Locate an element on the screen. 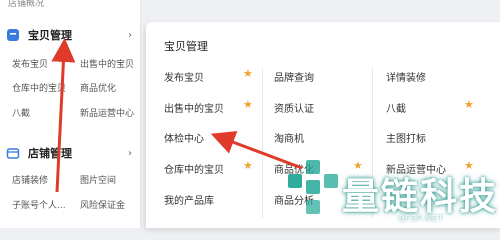 The height and width of the screenshot is (240, 500). watermark-text: 量链科技 is located at coordinates (420, 196).